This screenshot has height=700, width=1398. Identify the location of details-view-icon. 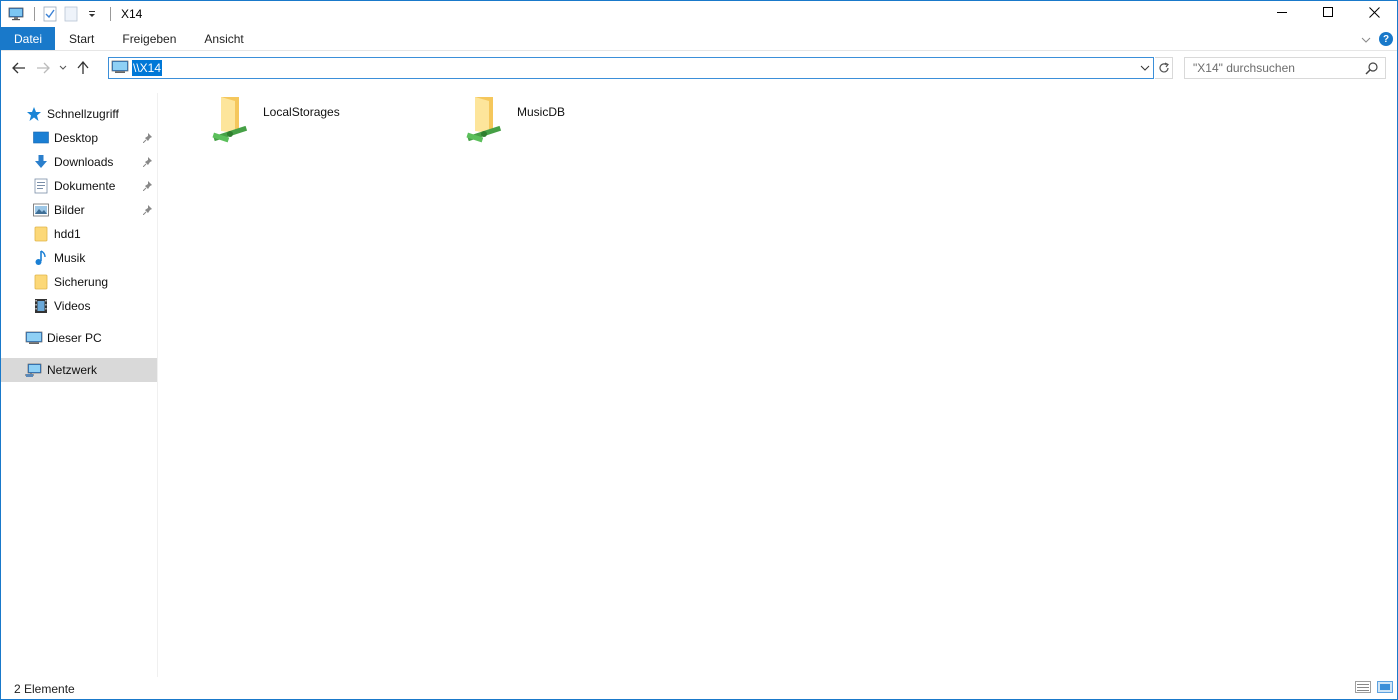
(1363, 688).